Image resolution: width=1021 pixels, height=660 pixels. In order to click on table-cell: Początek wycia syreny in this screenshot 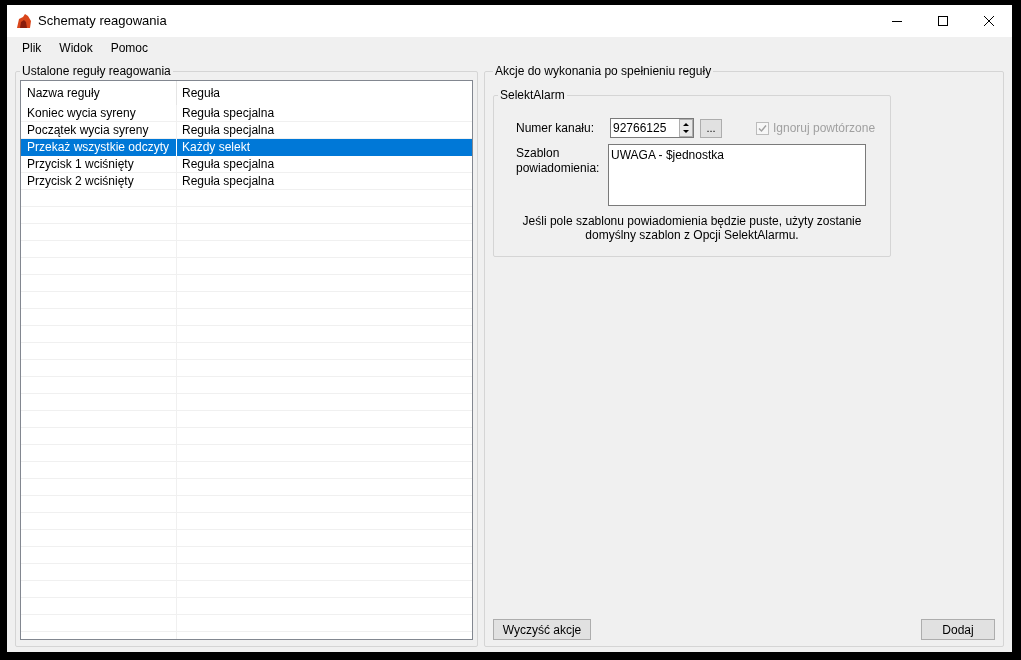, I will do `click(99, 130)`.